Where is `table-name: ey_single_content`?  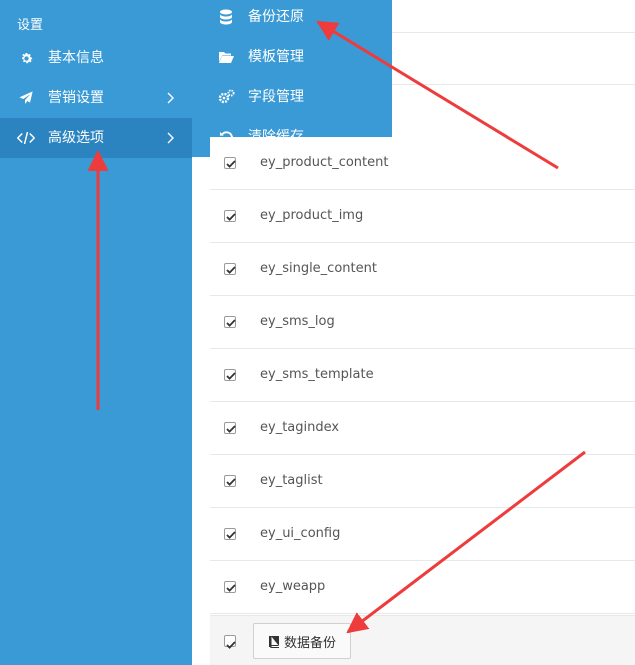 table-name: ey_single_content is located at coordinates (318, 268).